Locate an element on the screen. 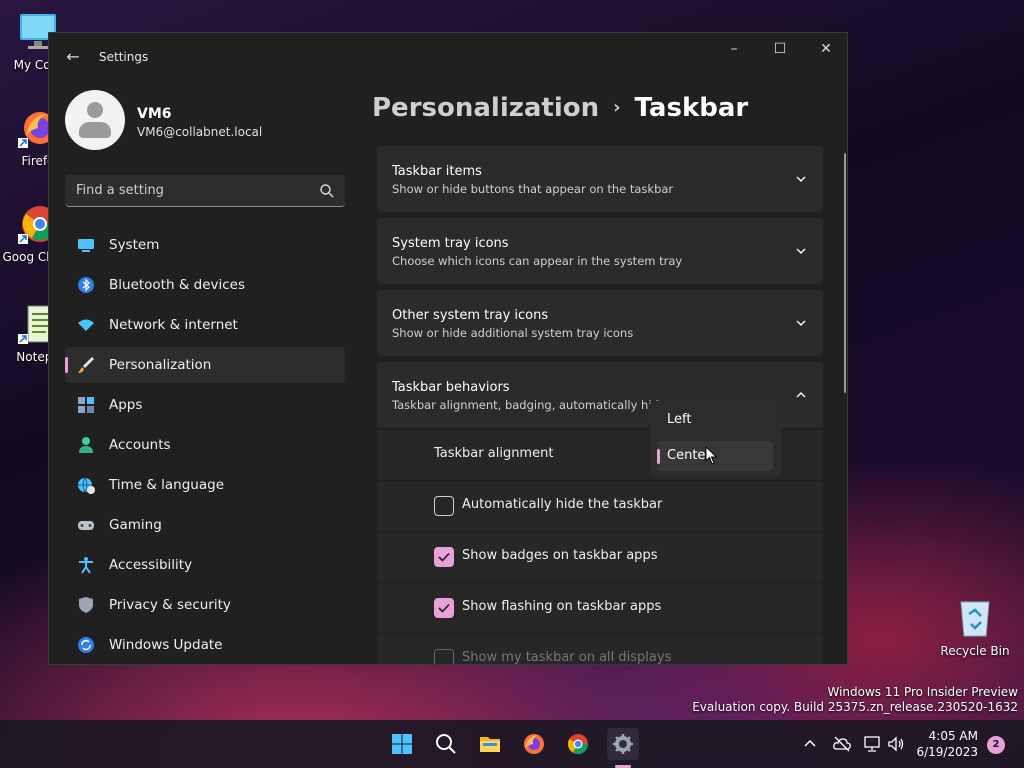 The height and width of the screenshot is (768, 1024). sidebar-item-windows-update: Windows Update is located at coordinates (205, 645).